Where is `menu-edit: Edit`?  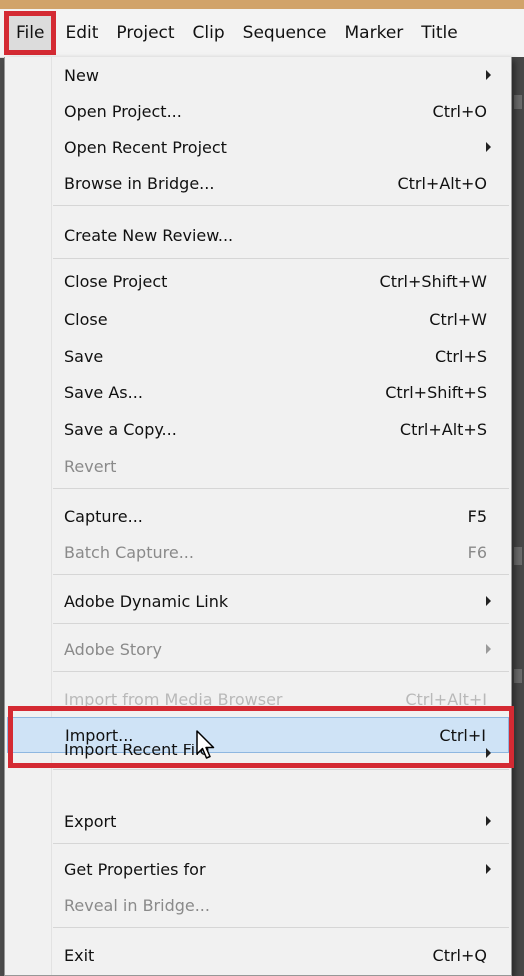 menu-edit: Edit is located at coordinates (81, 33).